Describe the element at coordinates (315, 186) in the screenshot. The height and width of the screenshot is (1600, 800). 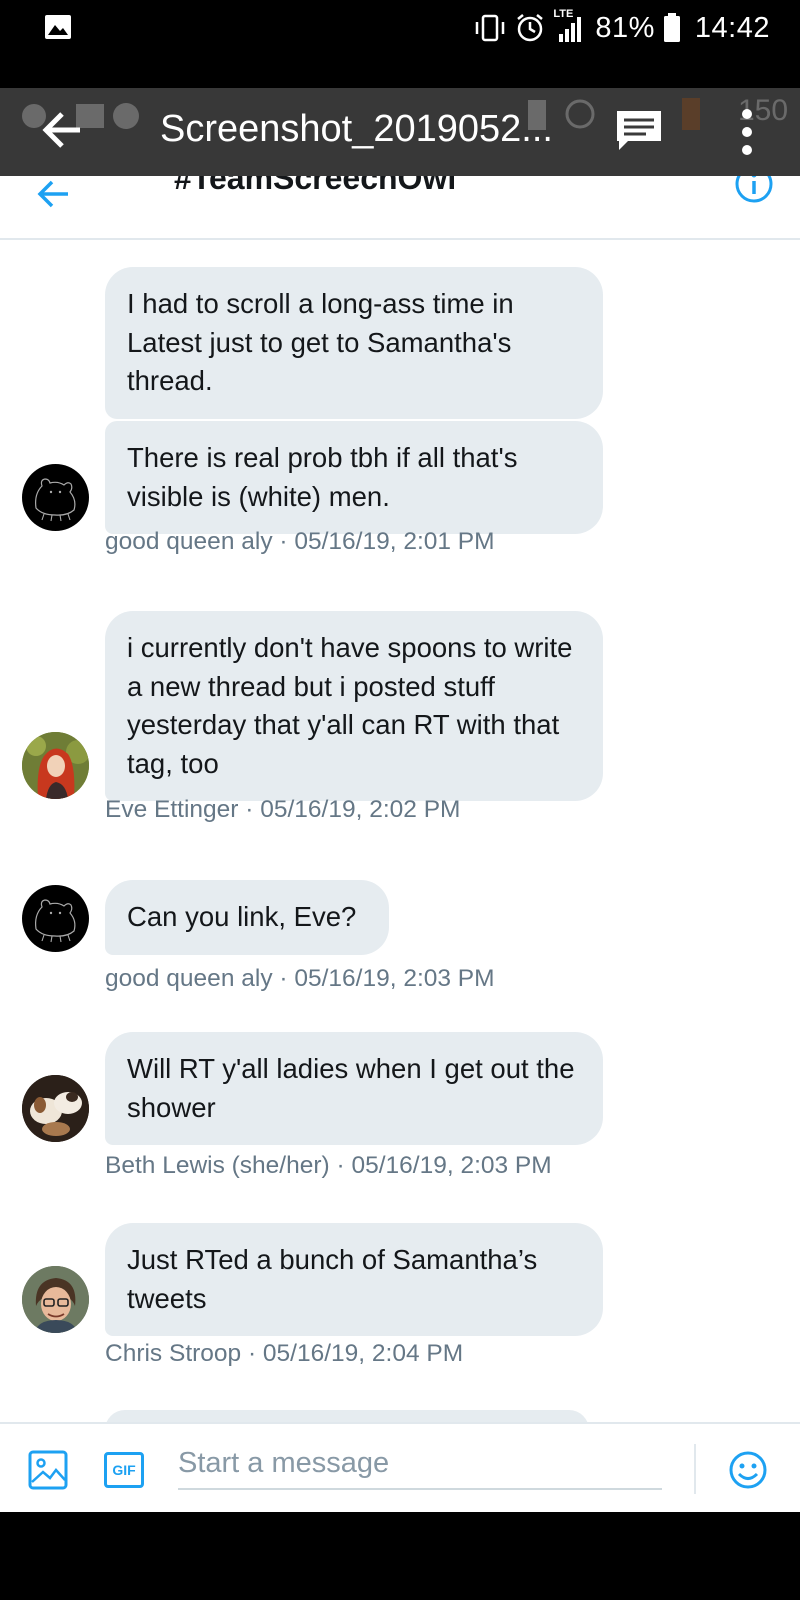
I see `conversation-title: #TeamScreechOwl` at that location.